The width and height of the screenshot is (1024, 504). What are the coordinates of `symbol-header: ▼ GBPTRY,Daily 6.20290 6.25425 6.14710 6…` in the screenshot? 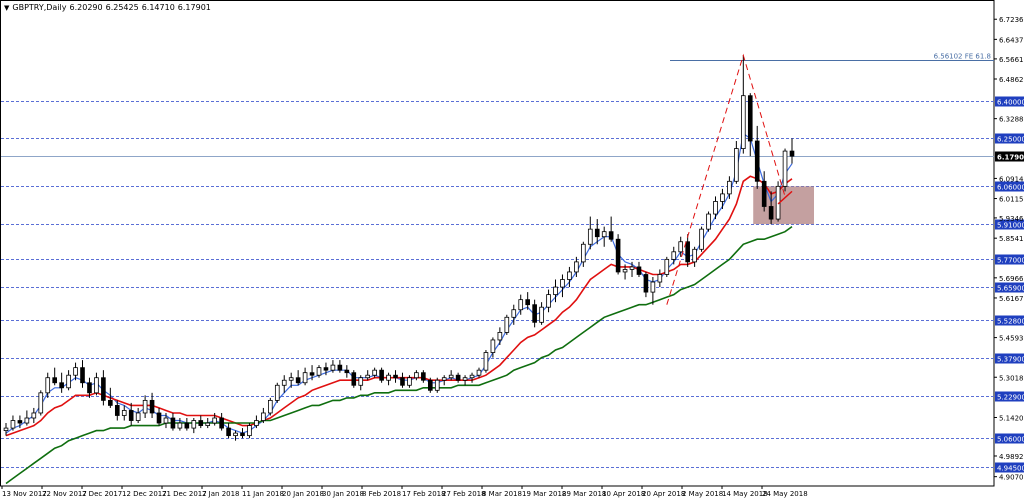 It's located at (107, 7).